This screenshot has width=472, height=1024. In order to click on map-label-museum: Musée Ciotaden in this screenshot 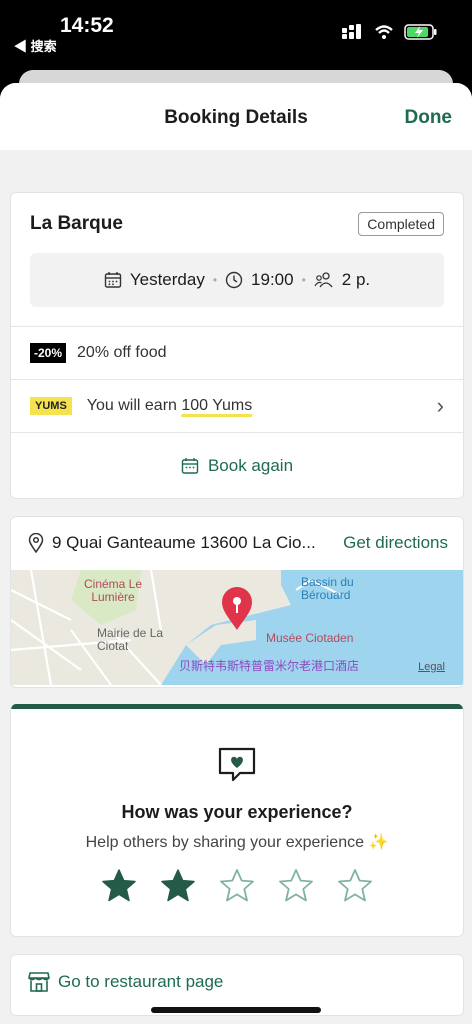, I will do `click(310, 638)`.